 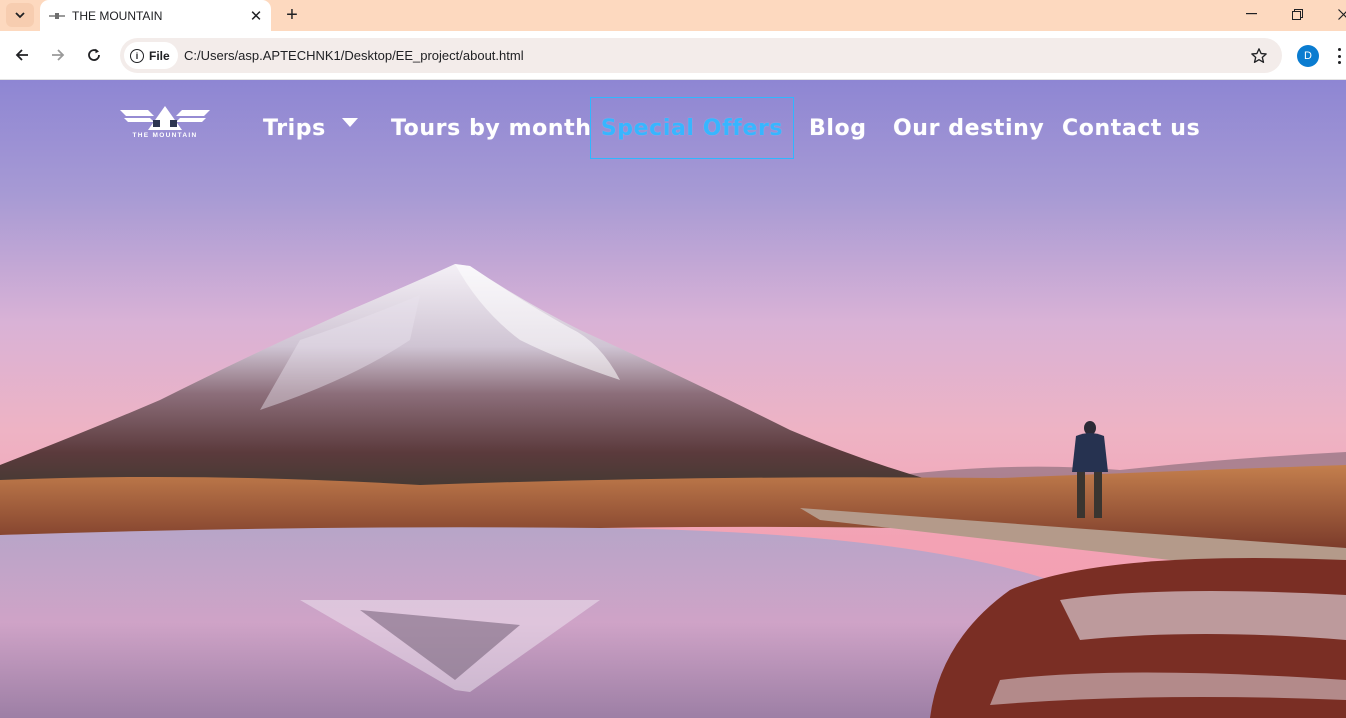 What do you see at coordinates (294, 128) in the screenshot?
I see `nav-item-label: Trips` at bounding box center [294, 128].